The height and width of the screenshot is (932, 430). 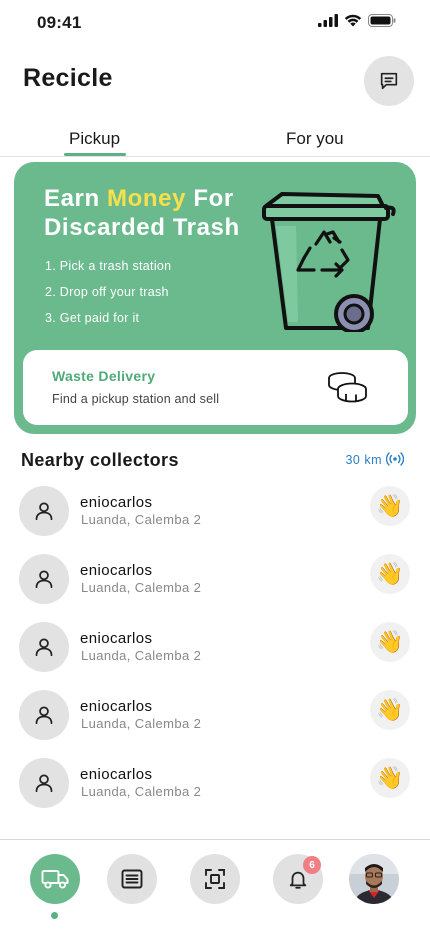 I want to click on promo-step: 1. Pick a trash station, so click(x=108, y=266).